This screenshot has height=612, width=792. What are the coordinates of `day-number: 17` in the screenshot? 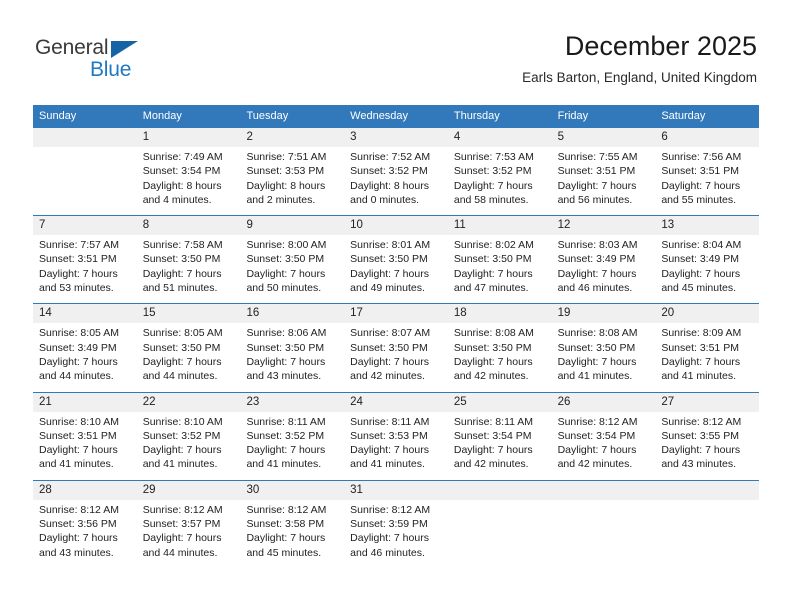 It's located at (396, 313).